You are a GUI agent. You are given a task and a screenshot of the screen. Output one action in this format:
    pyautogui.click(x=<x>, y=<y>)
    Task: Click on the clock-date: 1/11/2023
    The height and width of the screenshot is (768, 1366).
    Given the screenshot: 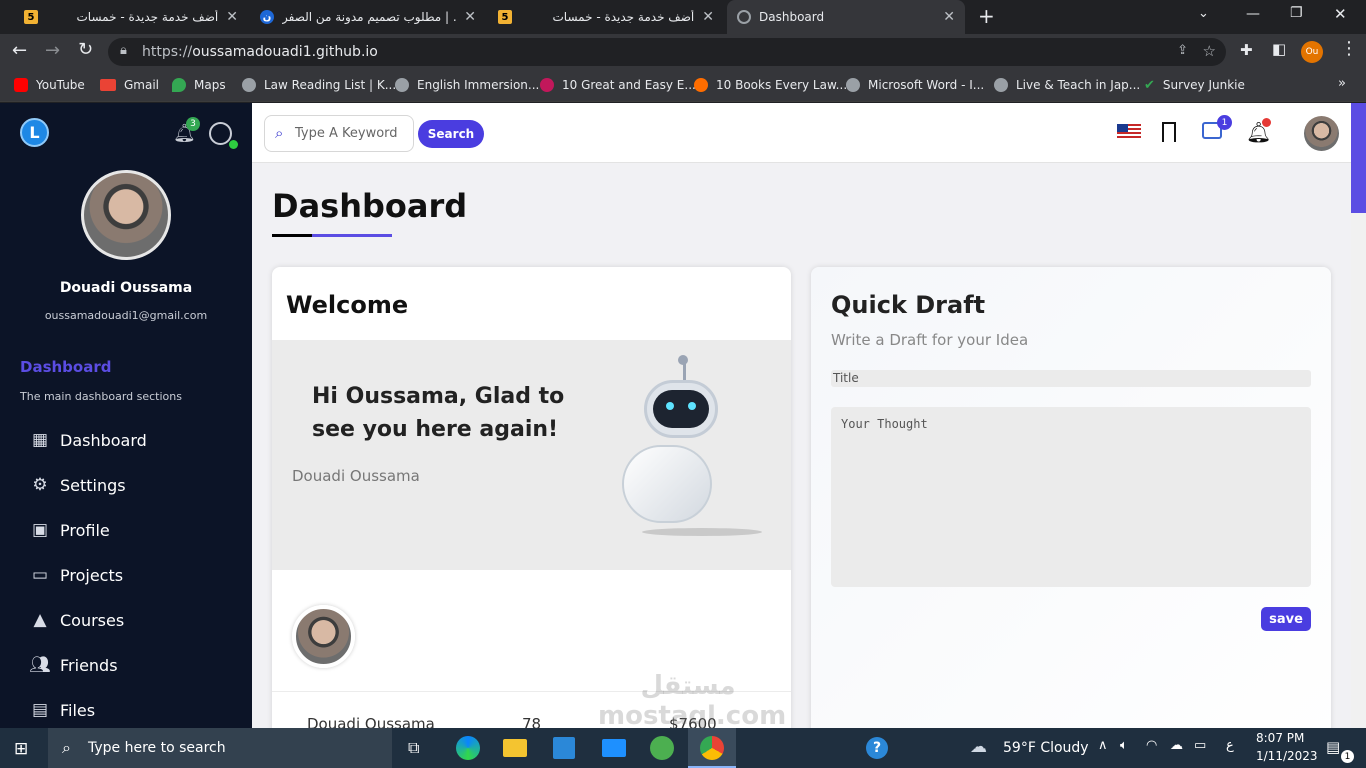 What is the action you would take?
    pyautogui.click(x=1287, y=756)
    